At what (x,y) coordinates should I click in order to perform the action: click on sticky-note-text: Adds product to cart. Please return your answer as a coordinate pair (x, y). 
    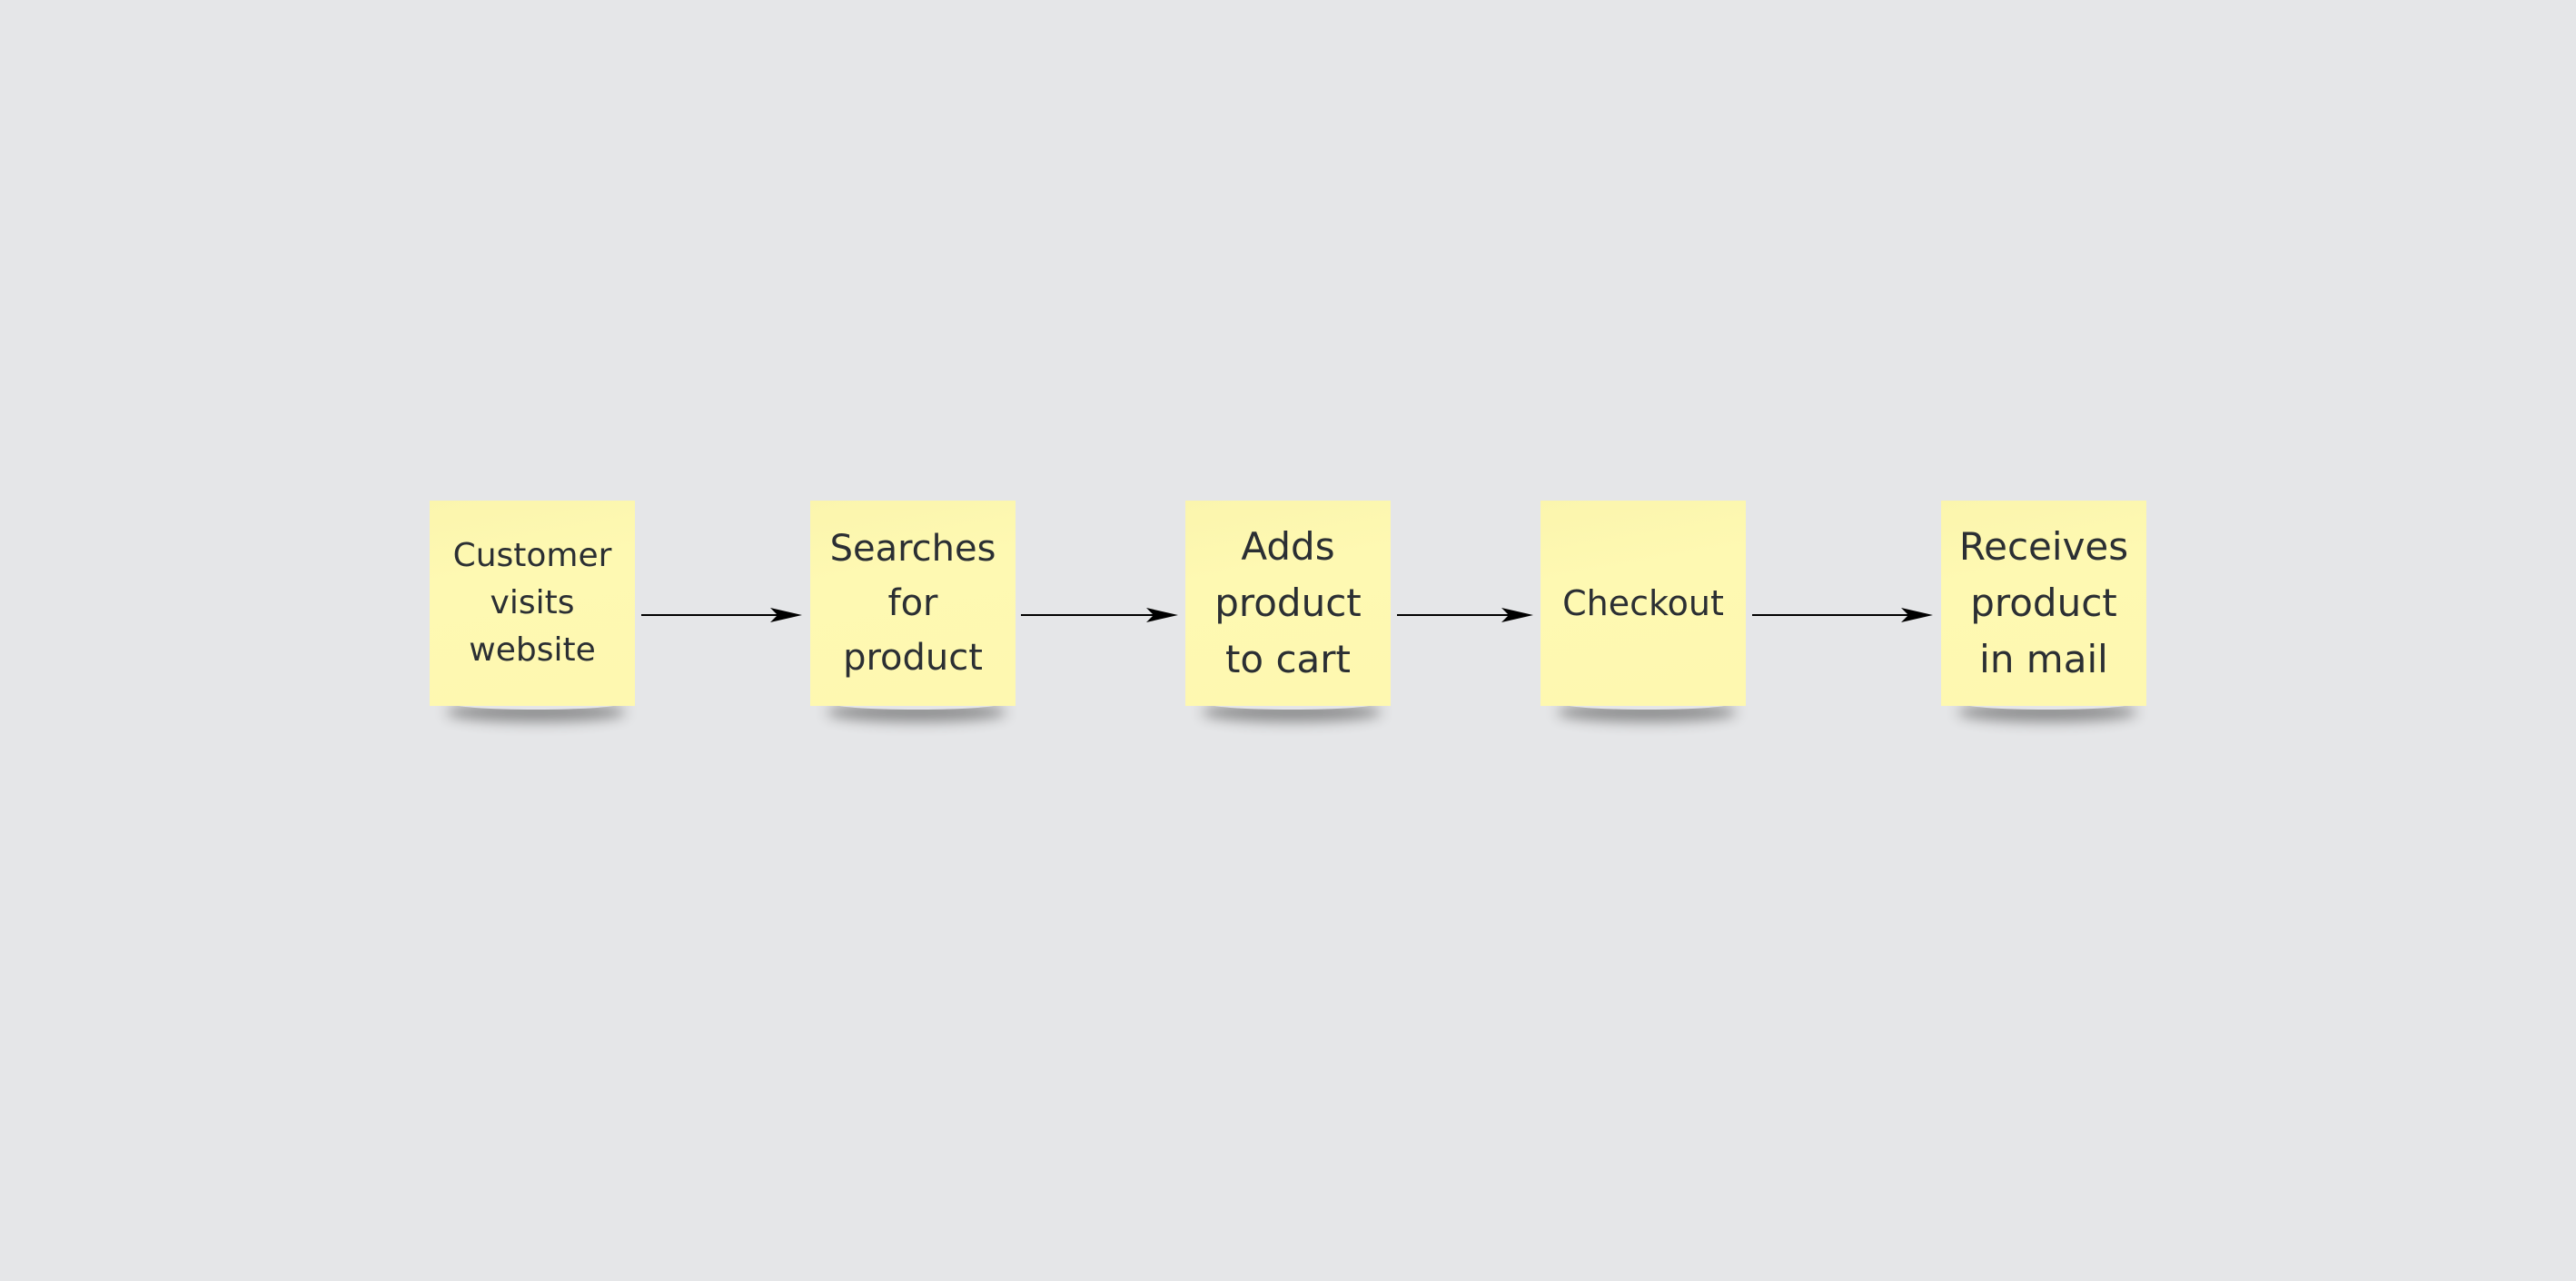
    Looking at the image, I should click on (1288, 602).